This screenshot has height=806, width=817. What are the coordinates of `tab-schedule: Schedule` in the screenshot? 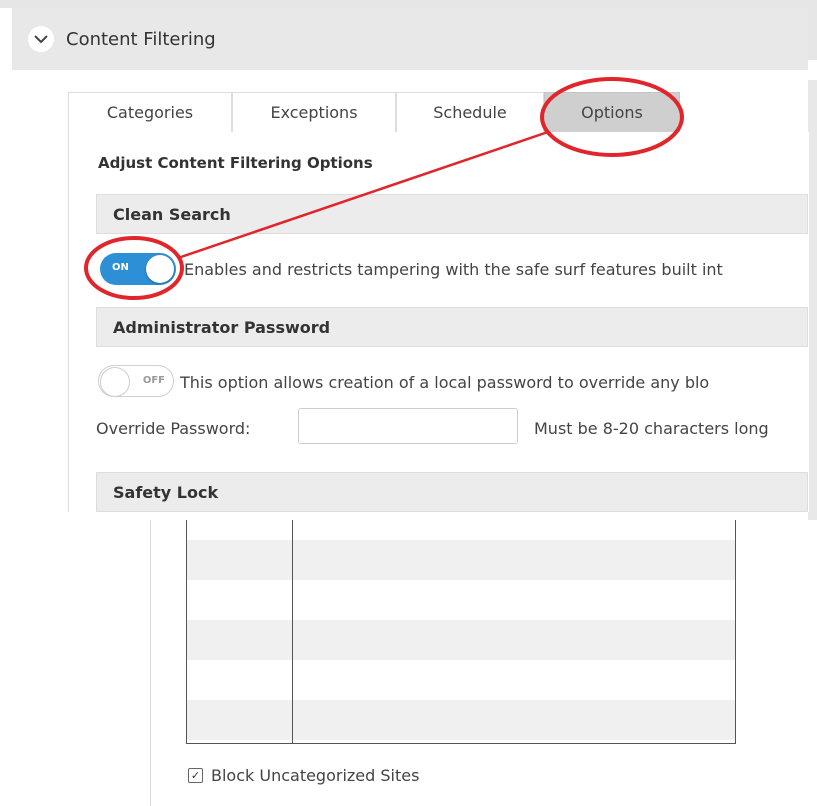 It's located at (470, 112).